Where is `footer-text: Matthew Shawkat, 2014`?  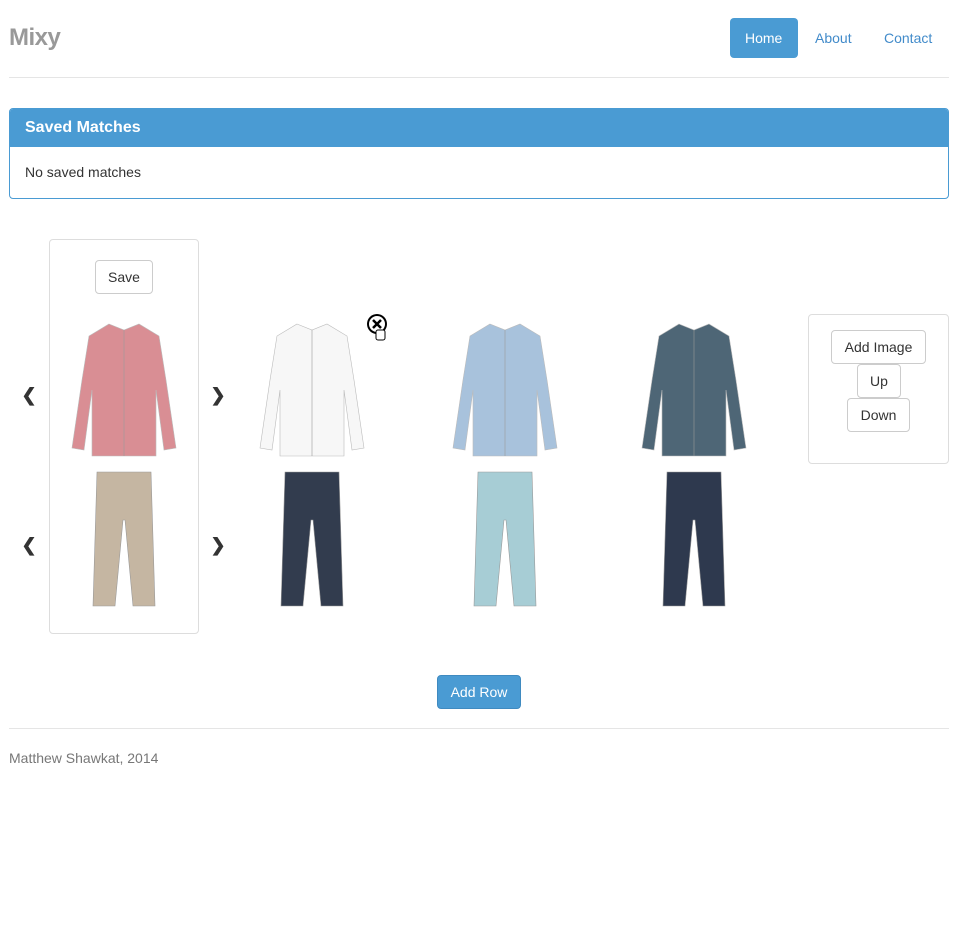
footer-text: Matthew Shawkat, 2014 is located at coordinates (84, 758).